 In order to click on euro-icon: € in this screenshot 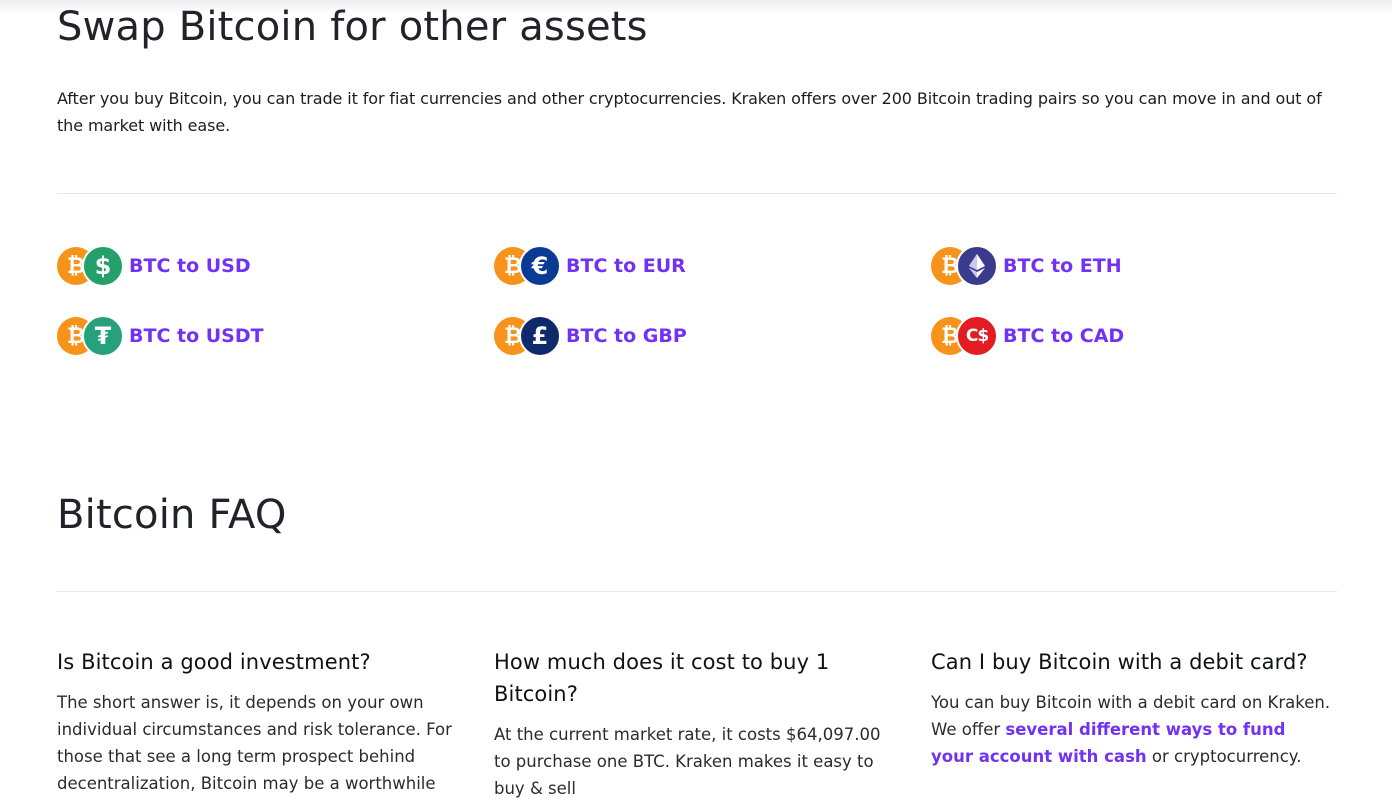, I will do `click(540, 266)`.